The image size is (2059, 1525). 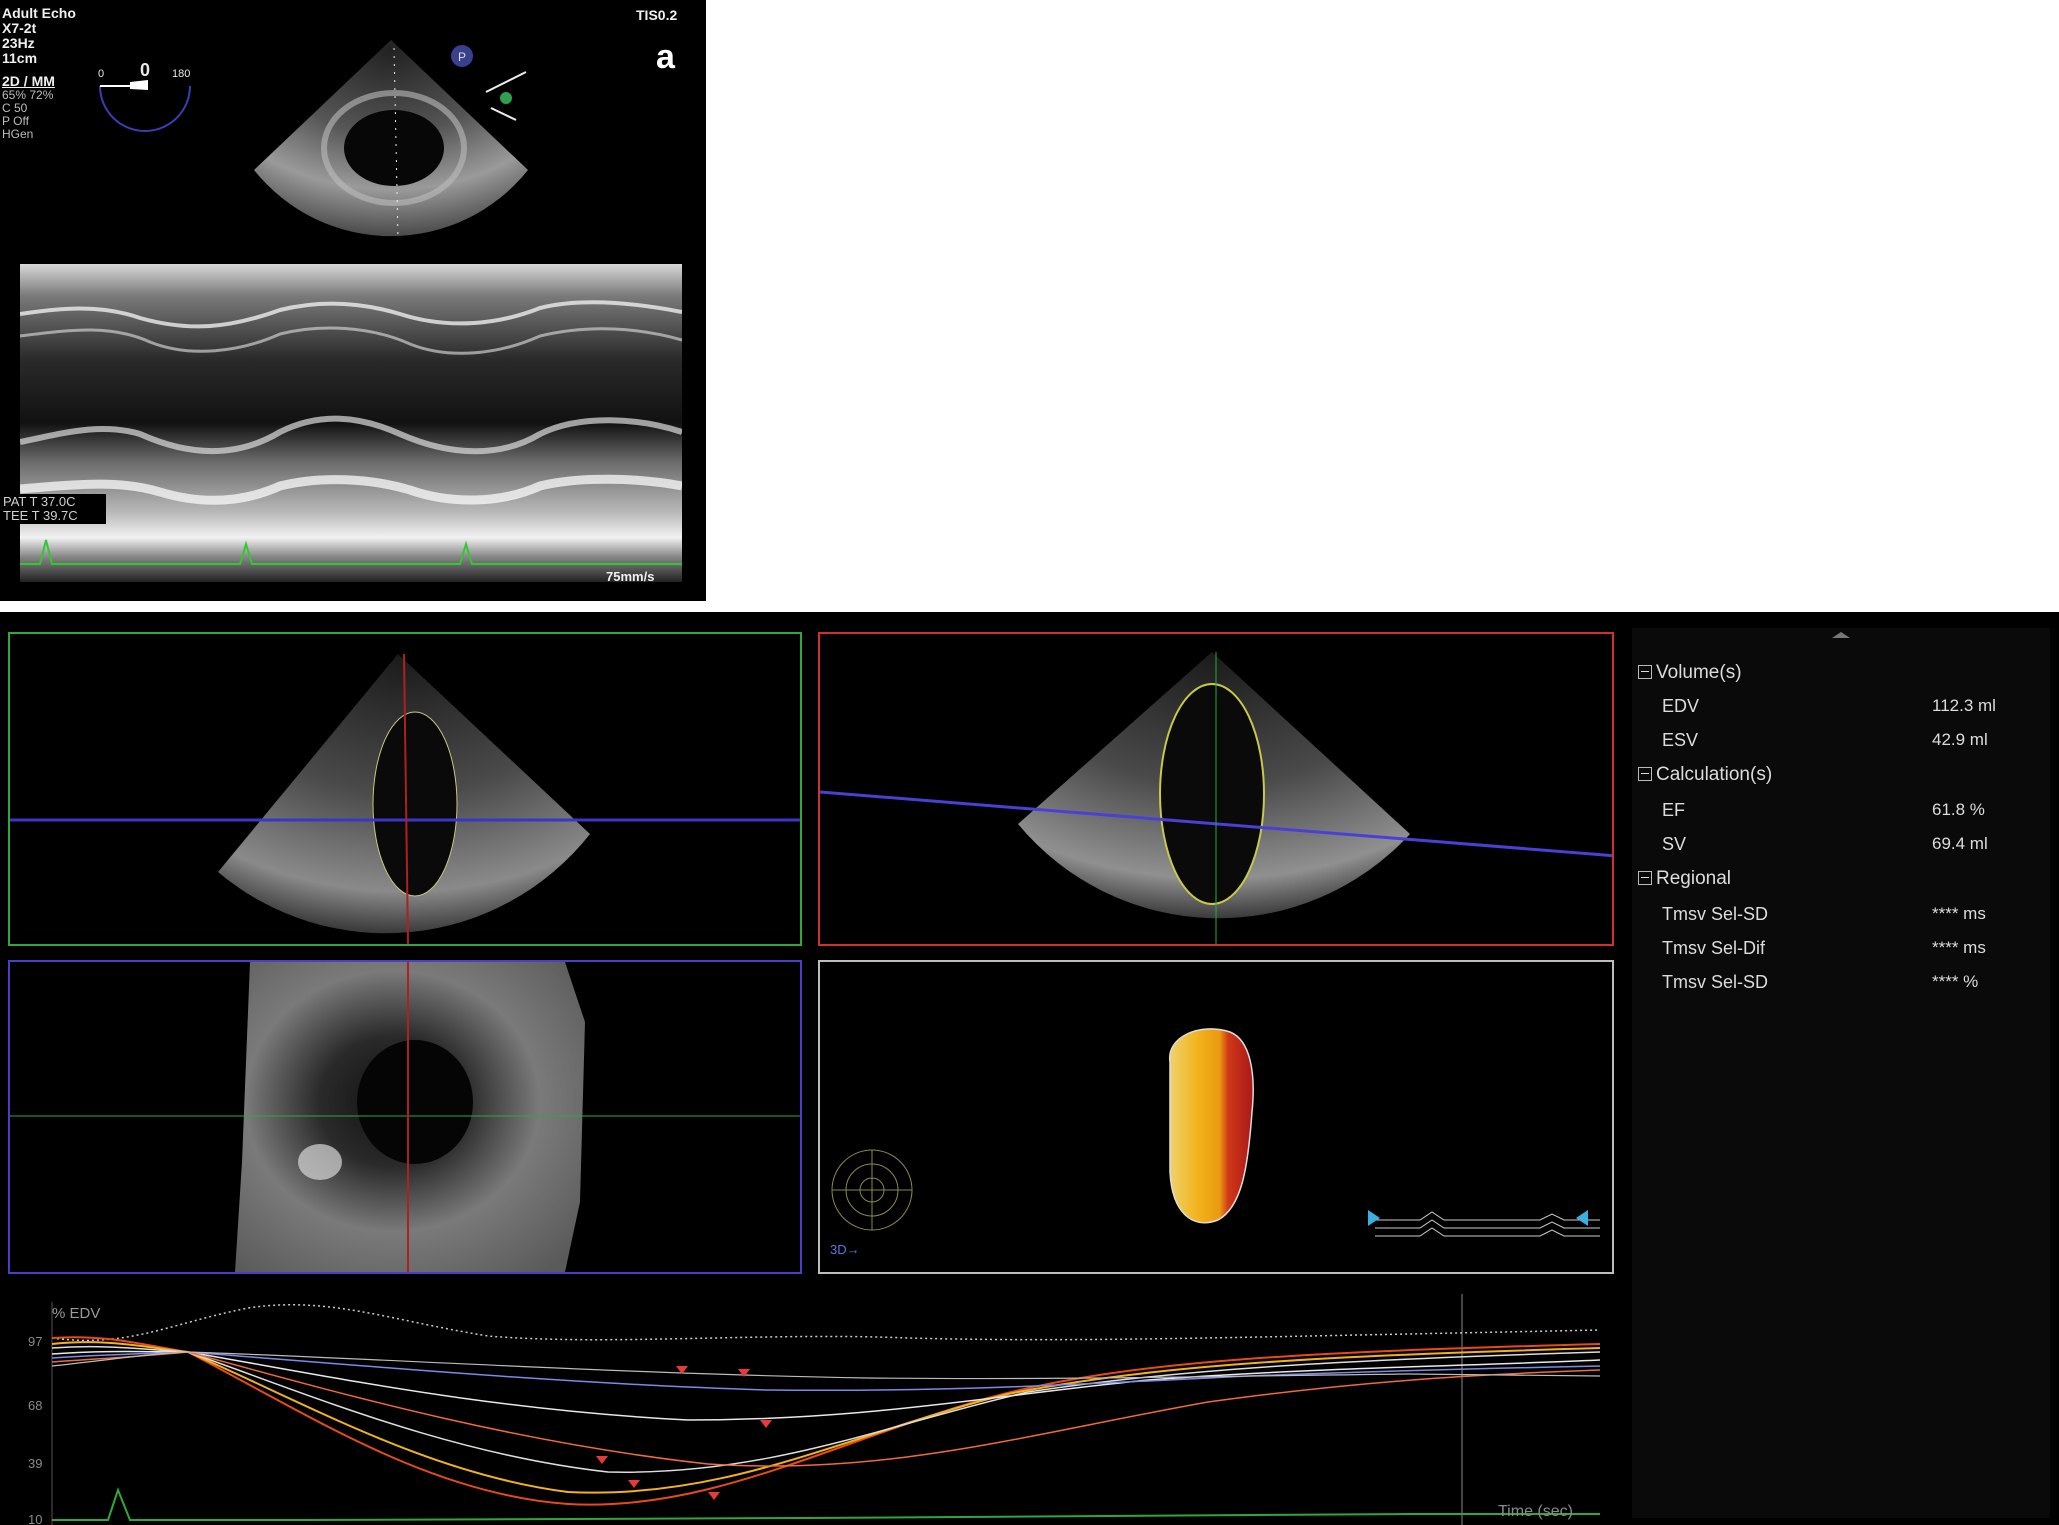 I want to click on result-value: **** %, so click(x=1955, y=981).